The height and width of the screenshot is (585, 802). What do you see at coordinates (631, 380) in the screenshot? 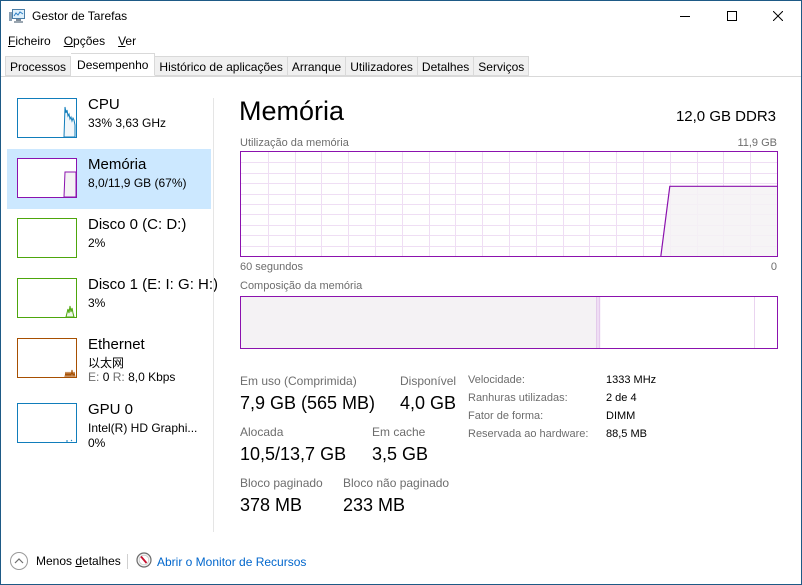
I see `speed-value: 1333 MHz` at bounding box center [631, 380].